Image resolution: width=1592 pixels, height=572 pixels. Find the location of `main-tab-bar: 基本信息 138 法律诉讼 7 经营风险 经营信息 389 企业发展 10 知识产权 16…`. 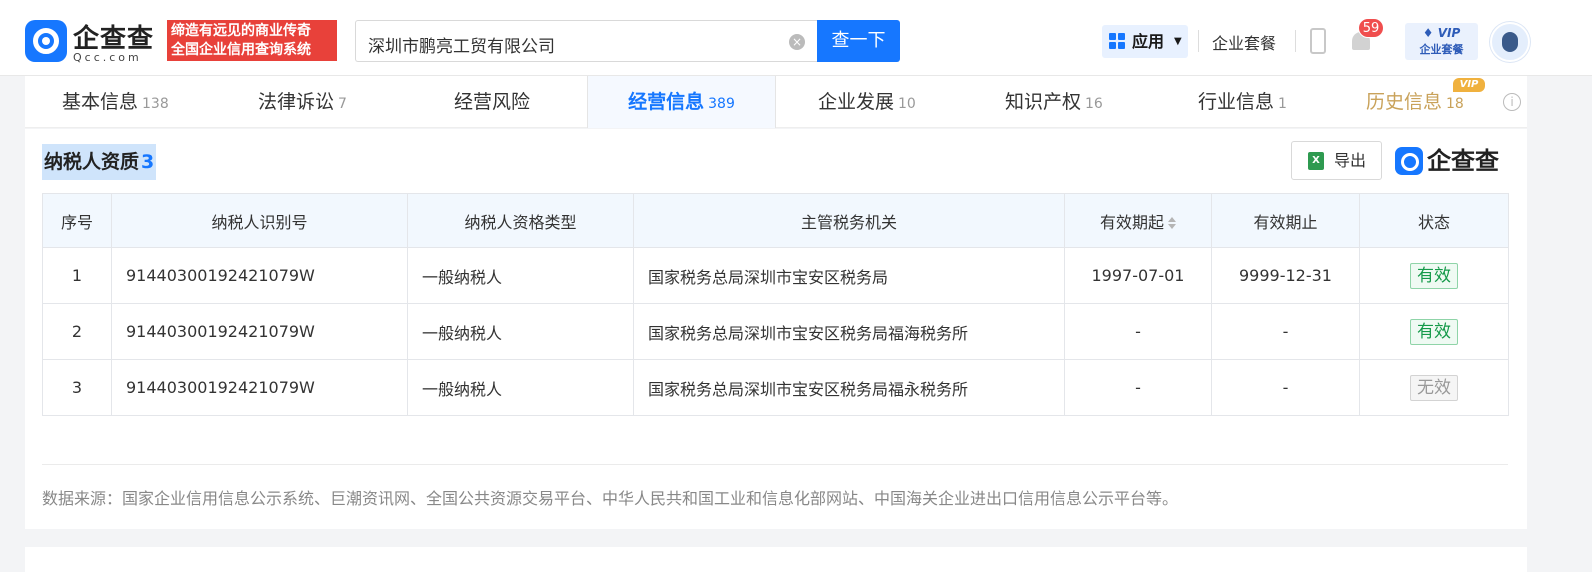

main-tab-bar: 基本信息 138 法律诉讼 7 经营风险 经营信息 389 企业发展 10 知识产权 16… is located at coordinates (776, 102).